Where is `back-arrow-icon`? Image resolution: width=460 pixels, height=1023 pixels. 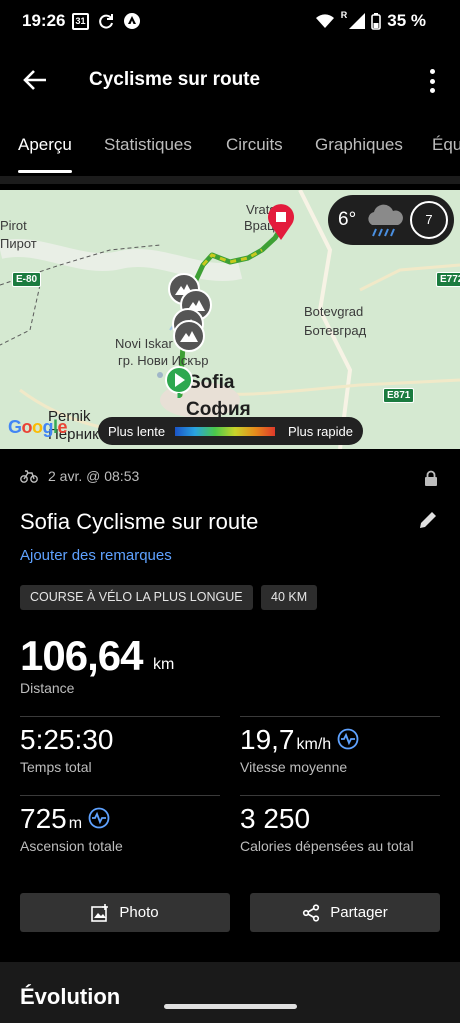 back-arrow-icon is located at coordinates (35, 80).